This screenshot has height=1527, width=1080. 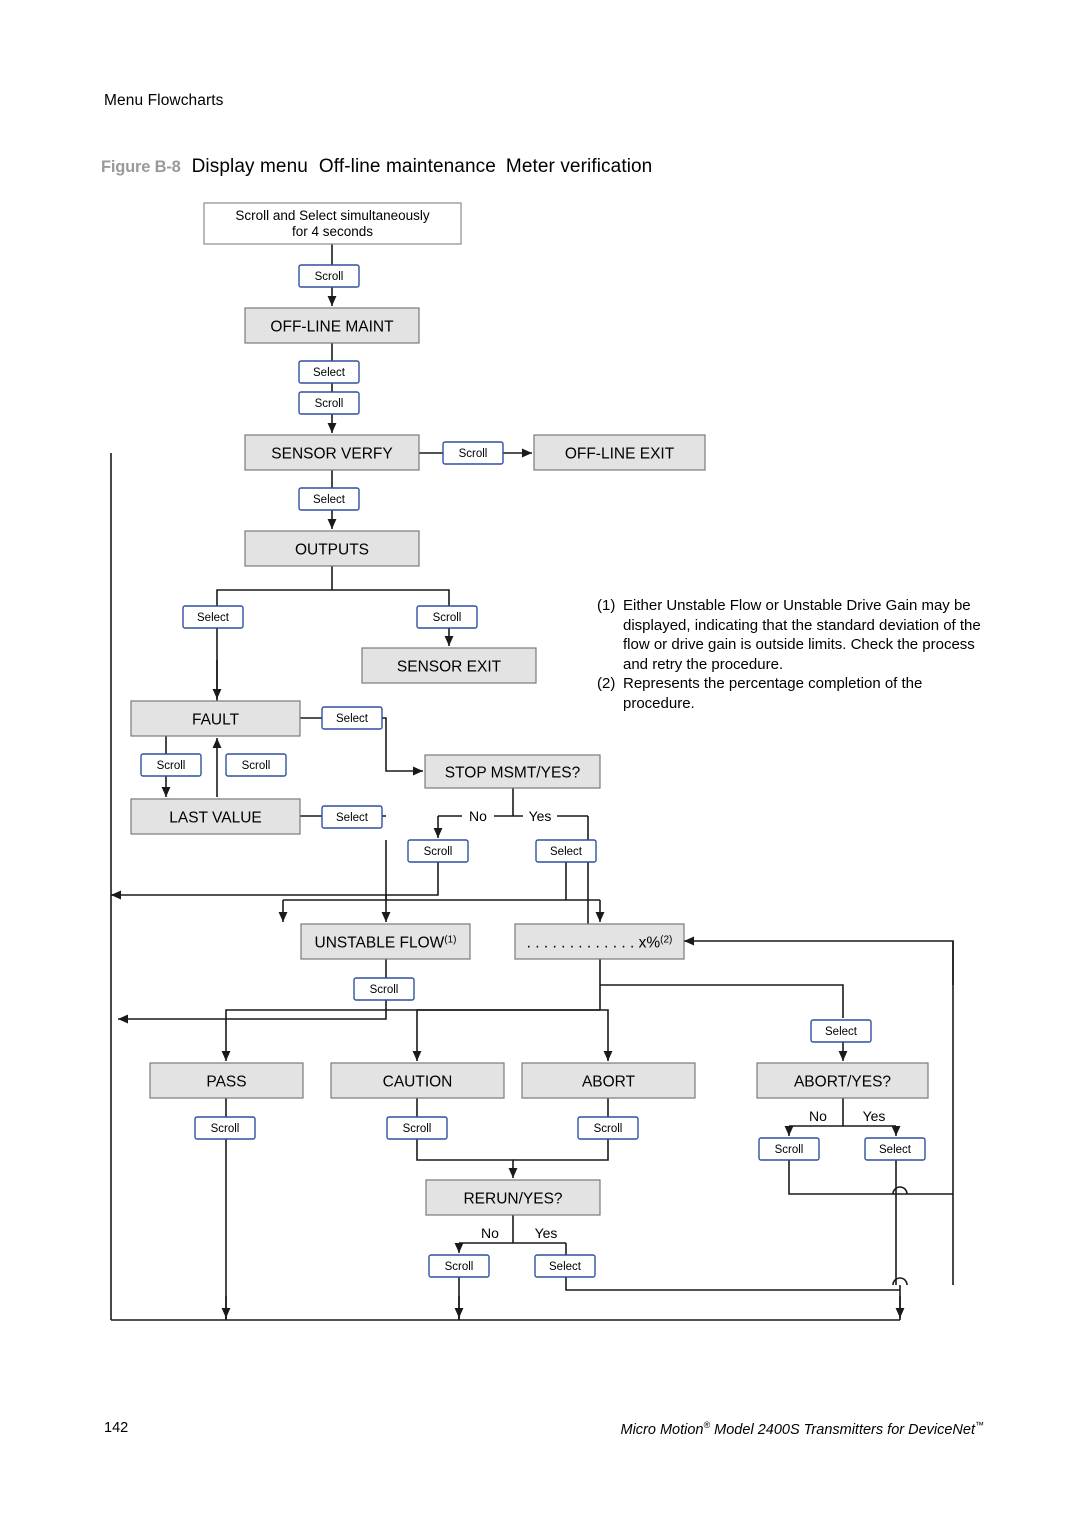 I want to click on flow-node-rerun_yes: RERUN/YES?, so click(x=513, y=1197).